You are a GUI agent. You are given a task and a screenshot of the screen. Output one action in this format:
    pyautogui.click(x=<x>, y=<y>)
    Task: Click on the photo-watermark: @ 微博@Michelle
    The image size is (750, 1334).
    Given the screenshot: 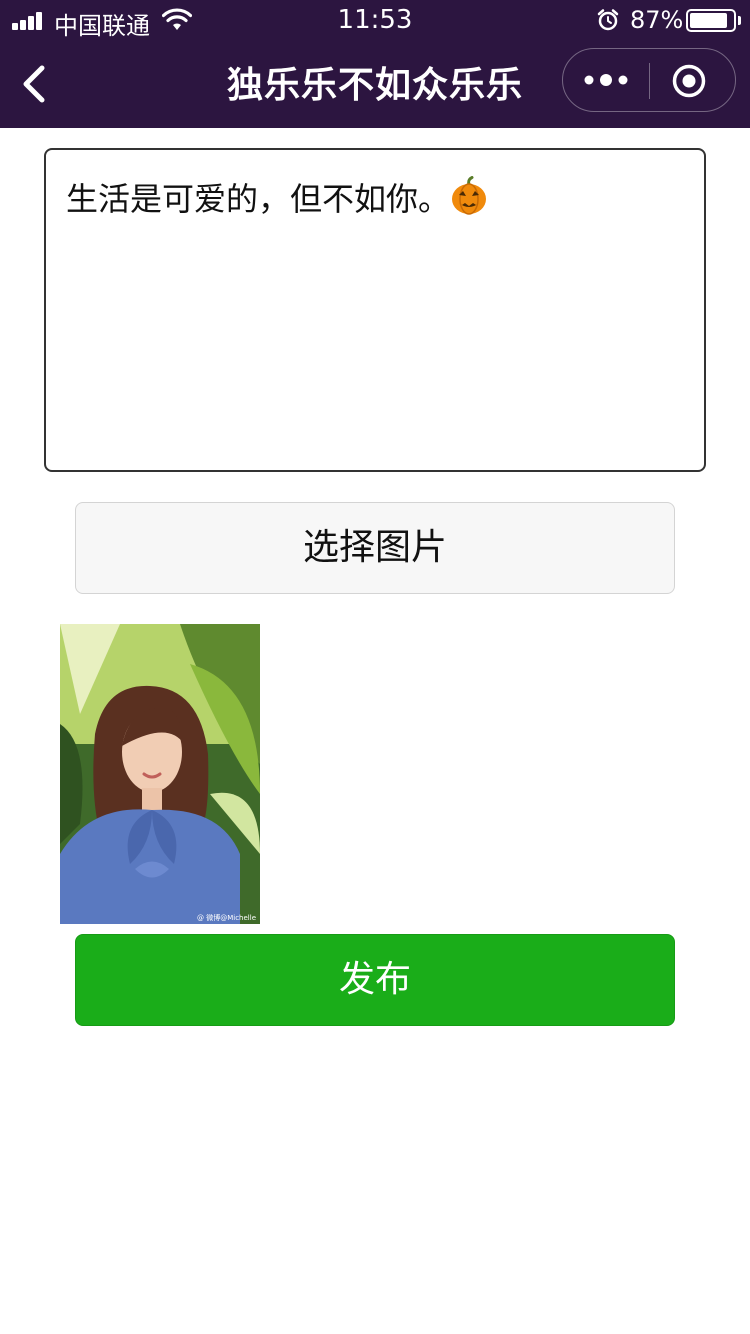 What is the action you would take?
    pyautogui.click(x=226, y=917)
    